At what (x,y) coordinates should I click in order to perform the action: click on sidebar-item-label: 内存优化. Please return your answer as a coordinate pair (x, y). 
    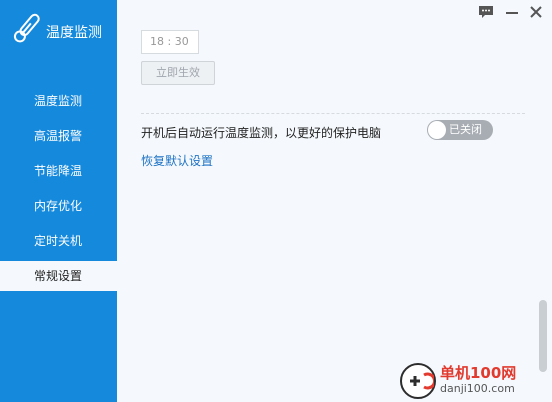
    Looking at the image, I should click on (58, 206).